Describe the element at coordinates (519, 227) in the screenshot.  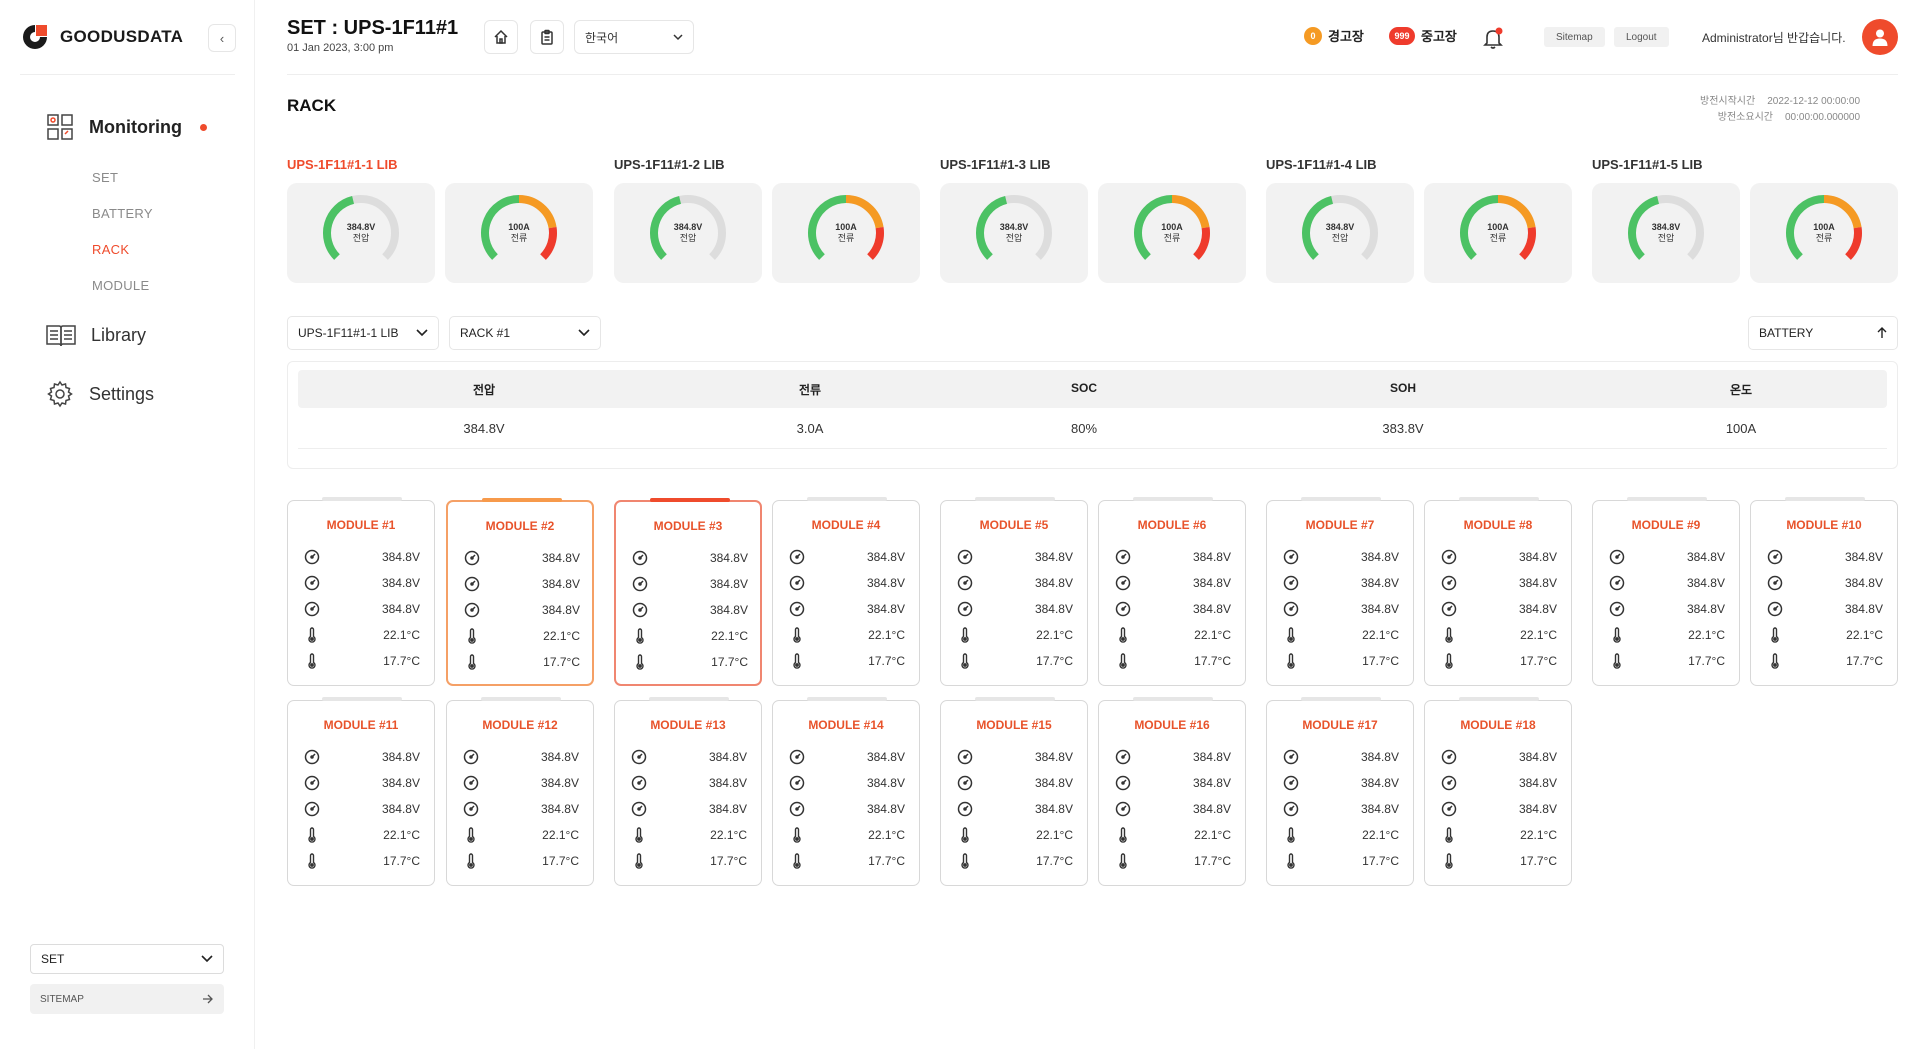
I see `current-gauge-value: 100A` at that location.